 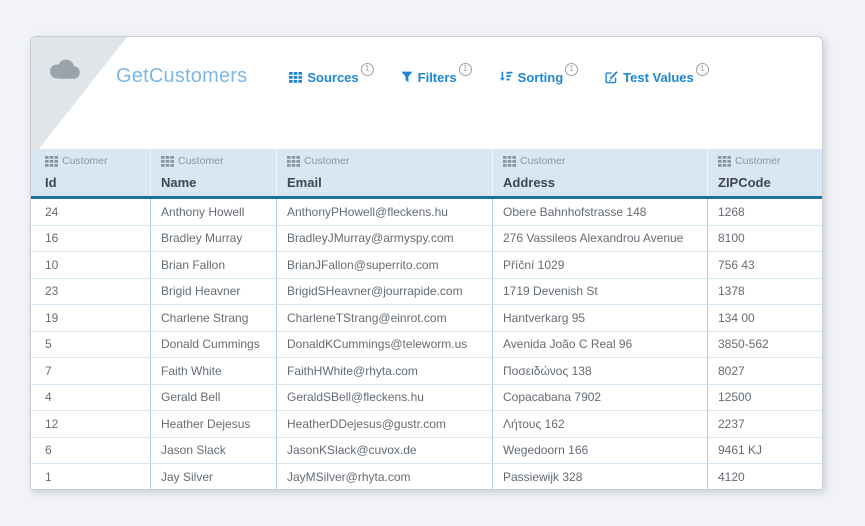 I want to click on cell-address: Příční 1029, so click(x=600, y=265).